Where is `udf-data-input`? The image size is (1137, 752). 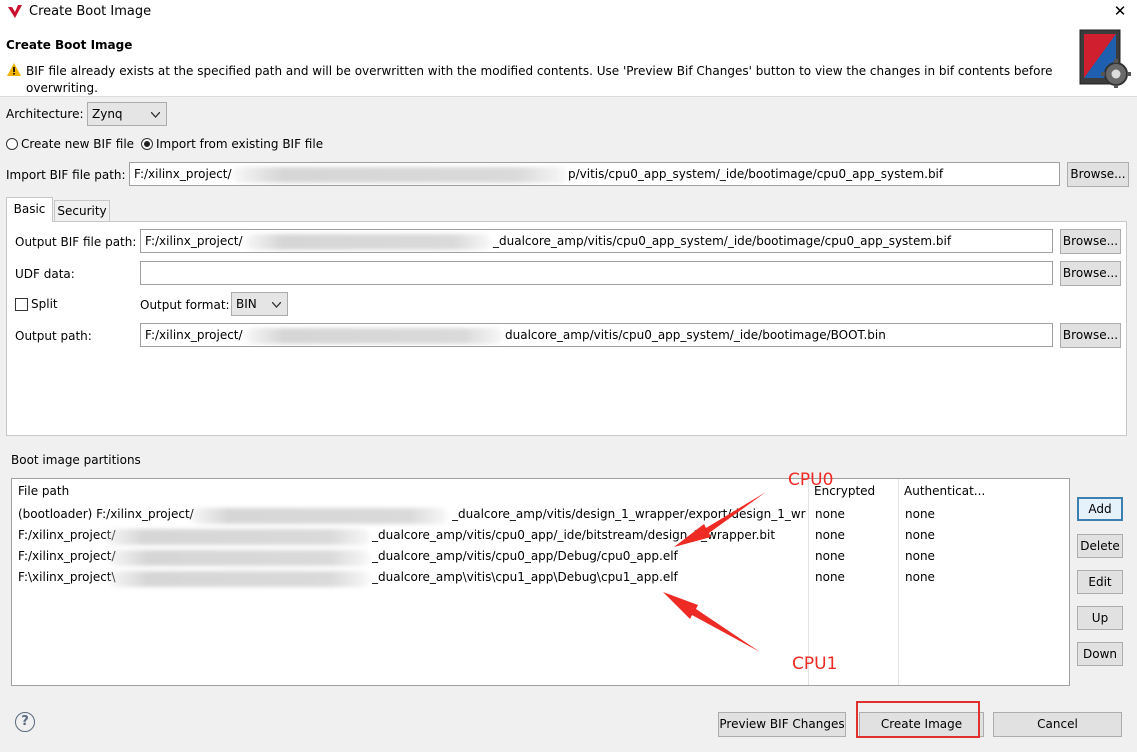 udf-data-input is located at coordinates (596, 273).